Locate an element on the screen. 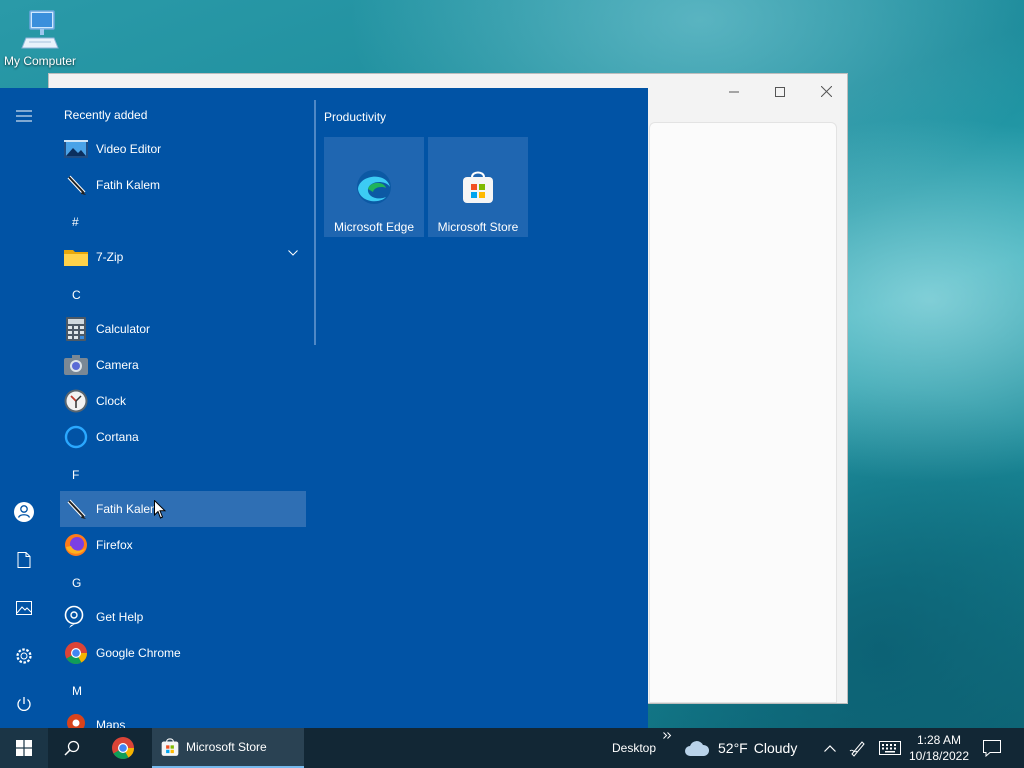 The width and height of the screenshot is (1024, 768). taskbar-chrome-button is located at coordinates (123, 748).